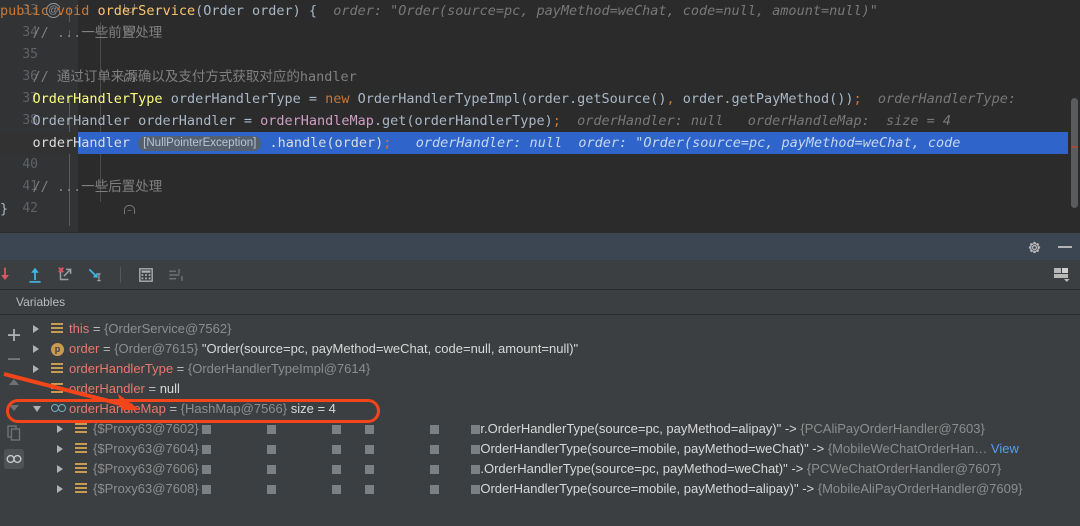 The width and height of the screenshot is (1080, 526). Describe the element at coordinates (146, 275) in the screenshot. I see `evaluate-expression-button` at that location.